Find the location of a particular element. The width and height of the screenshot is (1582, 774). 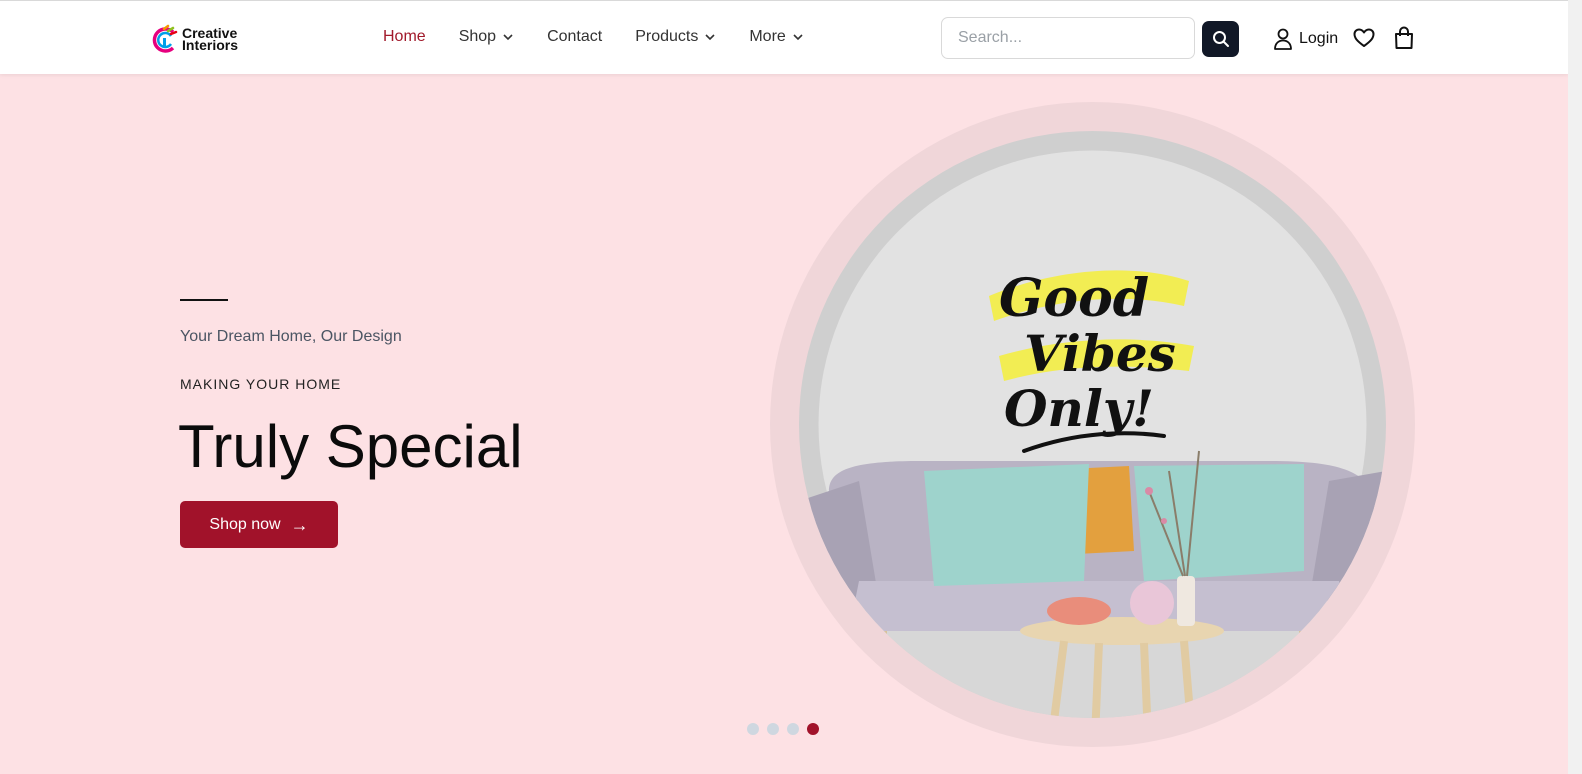

hero-eyebrow: MAKING YOUR HOME is located at coordinates (261, 384).